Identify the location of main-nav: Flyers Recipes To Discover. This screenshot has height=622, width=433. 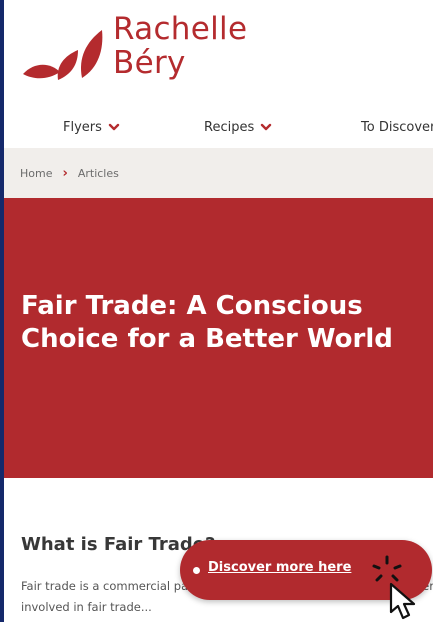
(218, 125).